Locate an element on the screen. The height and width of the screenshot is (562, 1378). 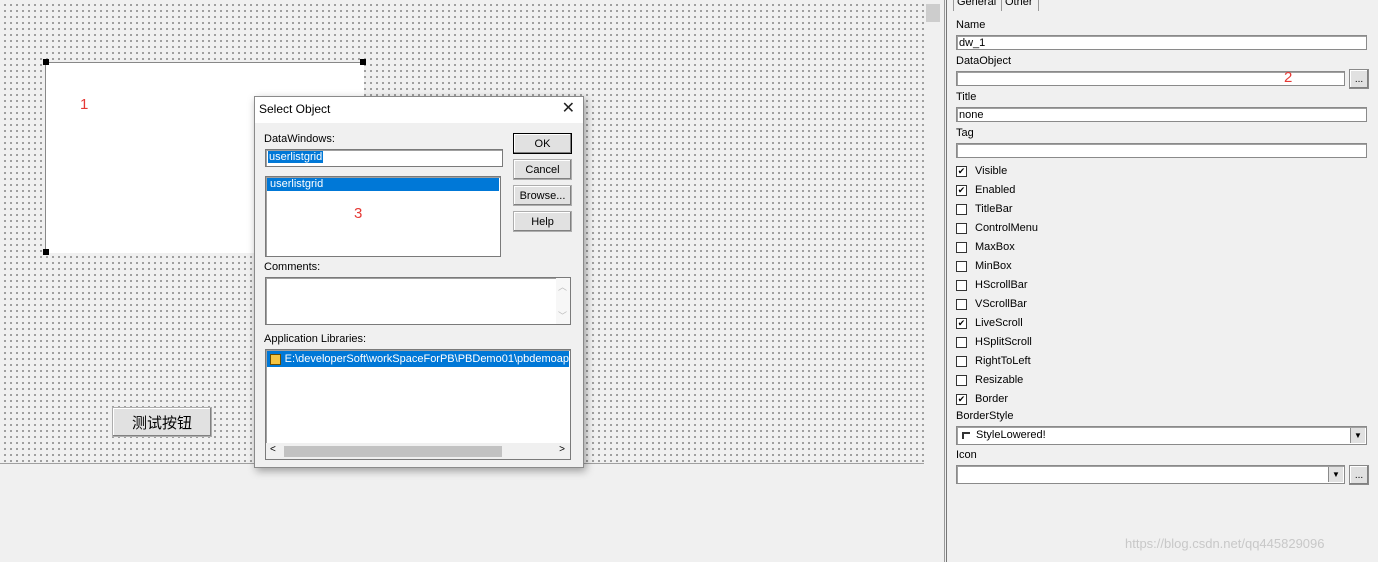
checkbox-label: HScrollBar is located at coordinates (1001, 285).